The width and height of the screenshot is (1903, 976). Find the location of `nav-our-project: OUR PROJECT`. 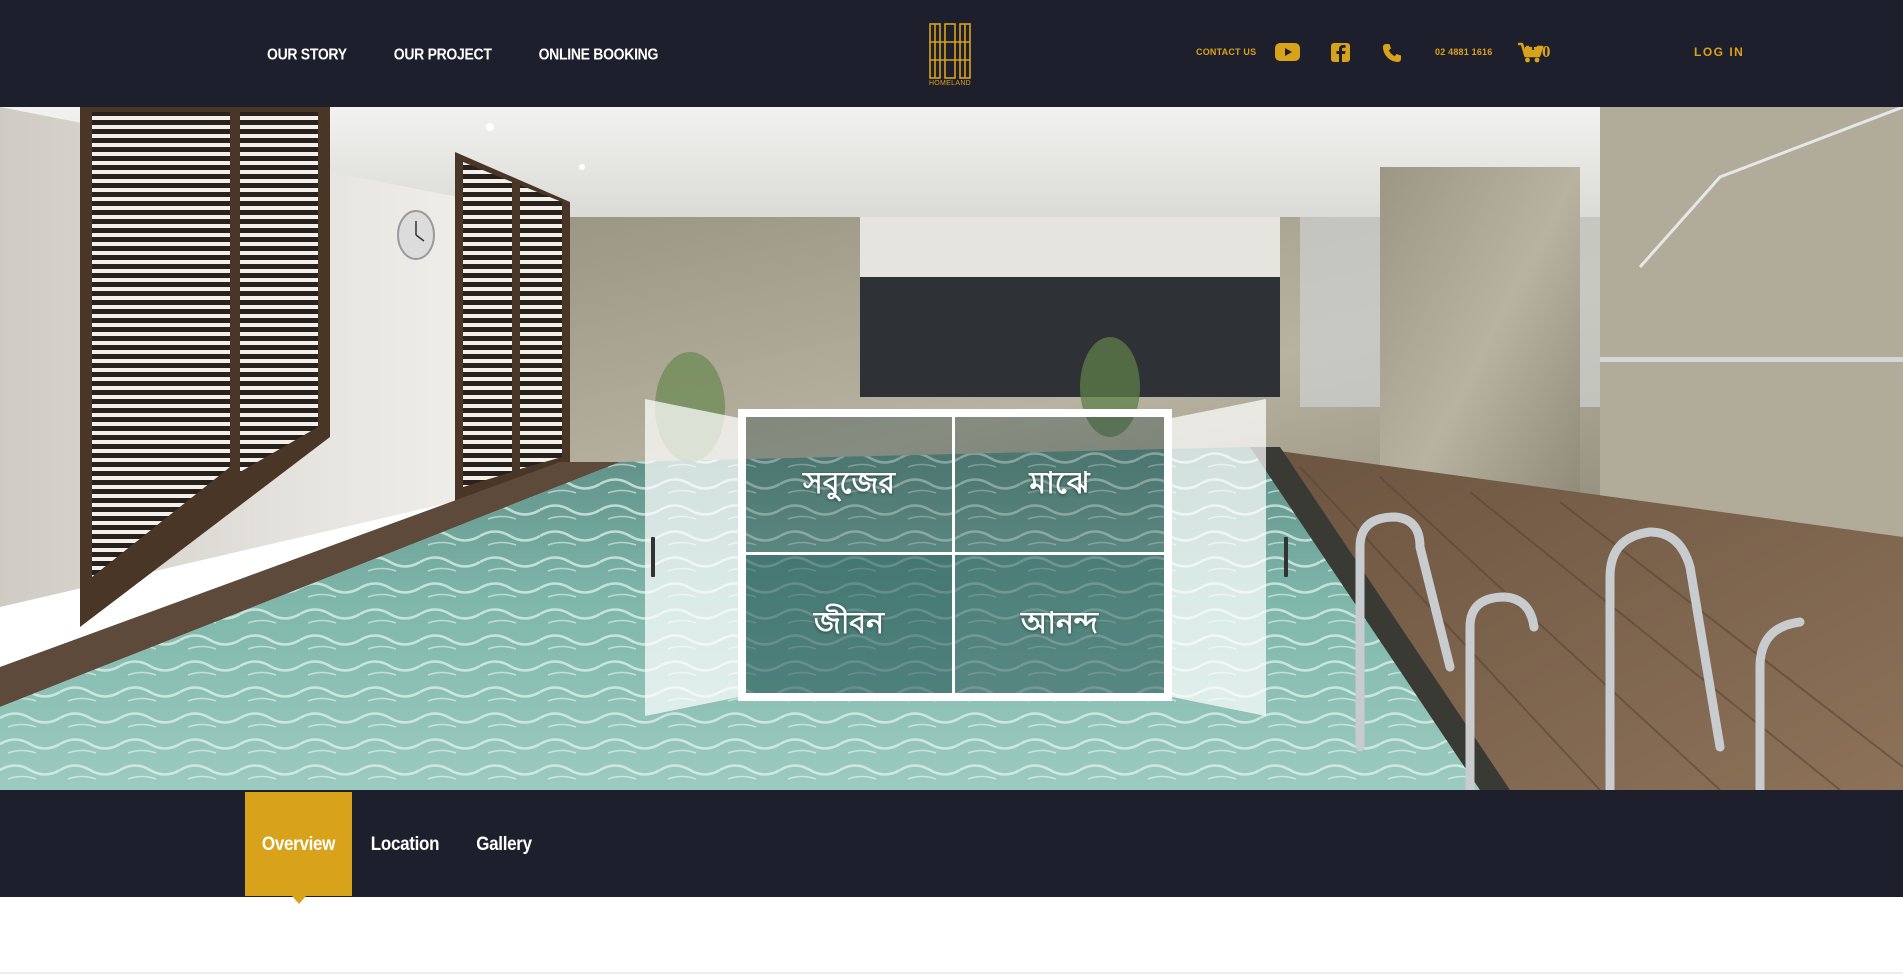

nav-our-project: OUR PROJECT is located at coordinates (443, 53).